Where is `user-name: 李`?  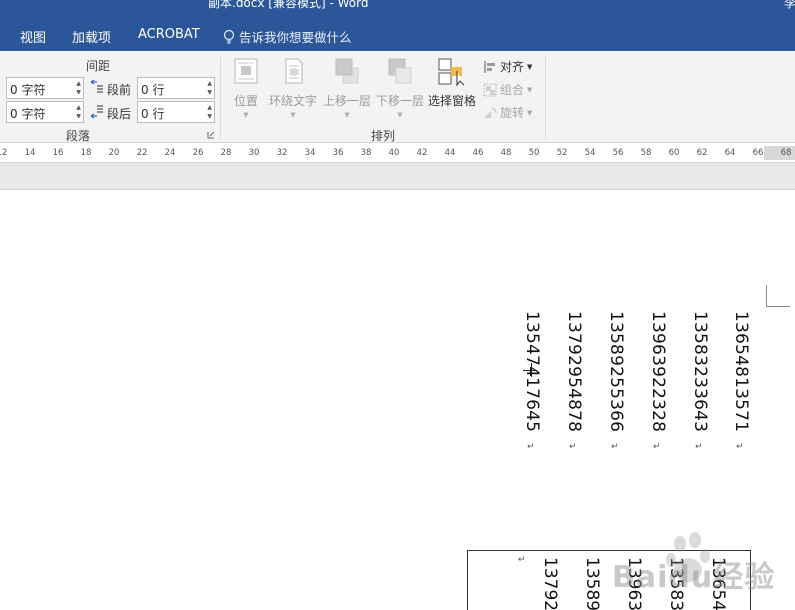
user-name: 李 is located at coordinates (789, 5).